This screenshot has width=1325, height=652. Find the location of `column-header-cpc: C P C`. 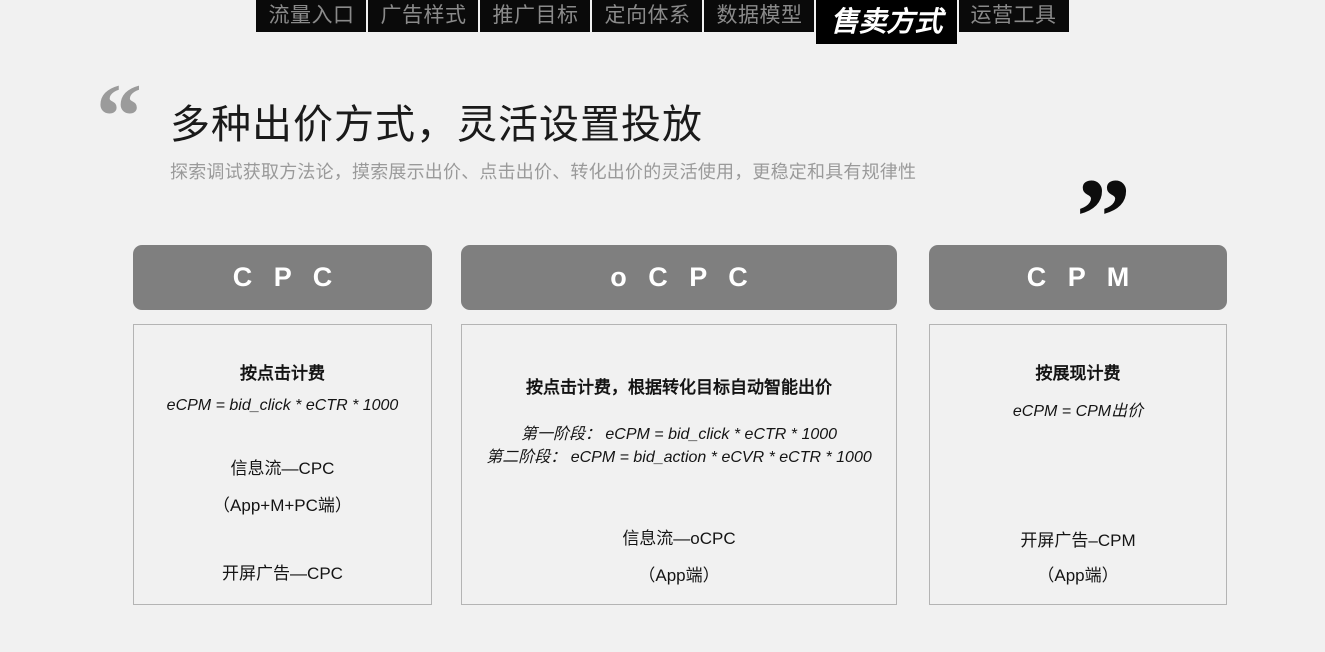

column-header-cpc: C P C is located at coordinates (282, 277).